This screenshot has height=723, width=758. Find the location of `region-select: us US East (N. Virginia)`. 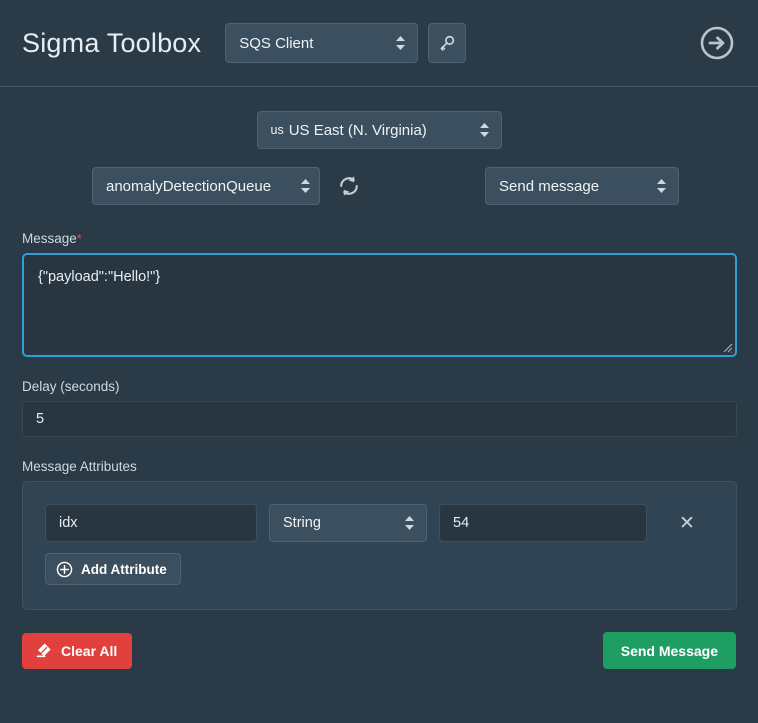

region-select: us US East (N. Virginia) is located at coordinates (379, 130).